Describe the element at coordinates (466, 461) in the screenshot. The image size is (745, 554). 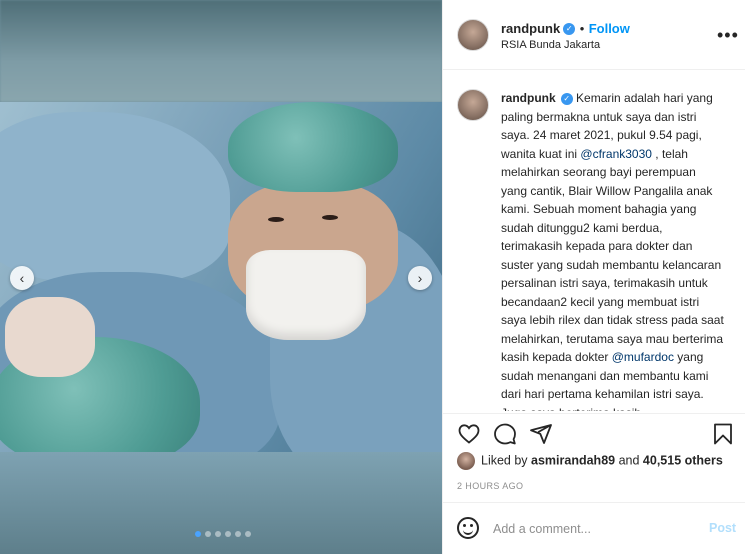
I see `liker-avatar` at that location.